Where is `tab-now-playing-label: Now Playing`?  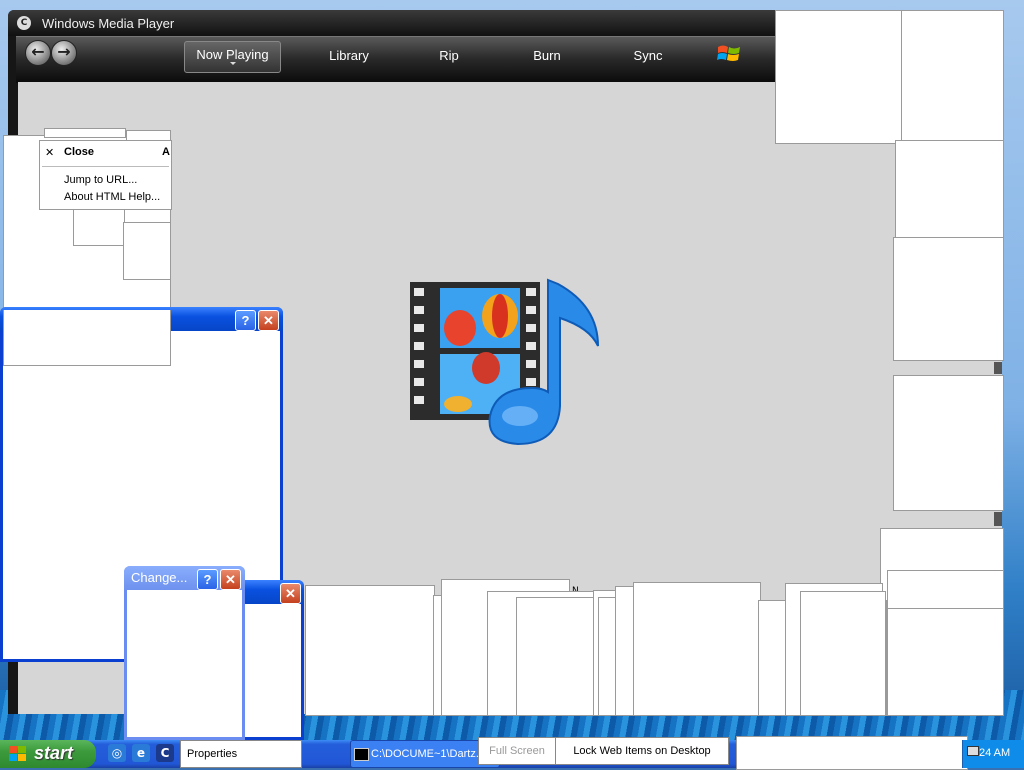
tab-now-playing-label: Now Playing is located at coordinates (232, 54).